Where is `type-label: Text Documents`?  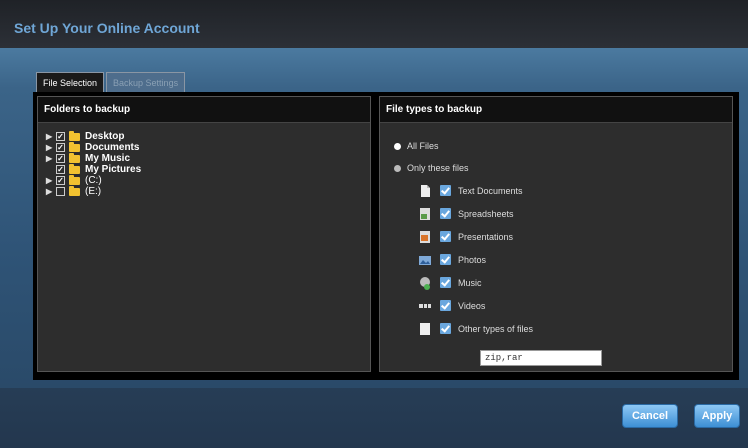
type-label: Text Documents is located at coordinates (490, 190).